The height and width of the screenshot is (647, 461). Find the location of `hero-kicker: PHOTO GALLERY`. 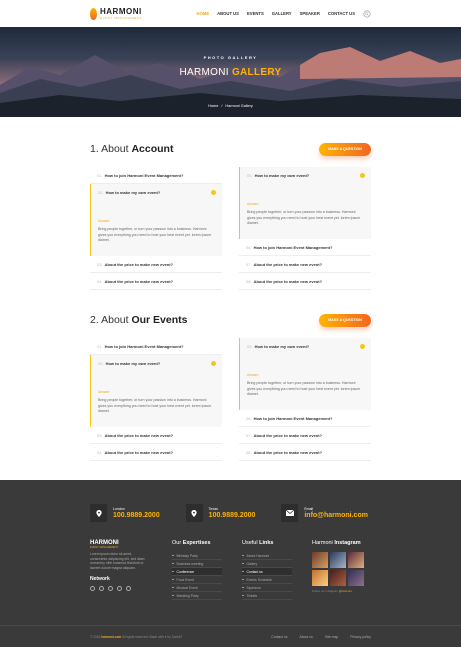

hero-kicker: PHOTO GALLERY is located at coordinates (230, 57).